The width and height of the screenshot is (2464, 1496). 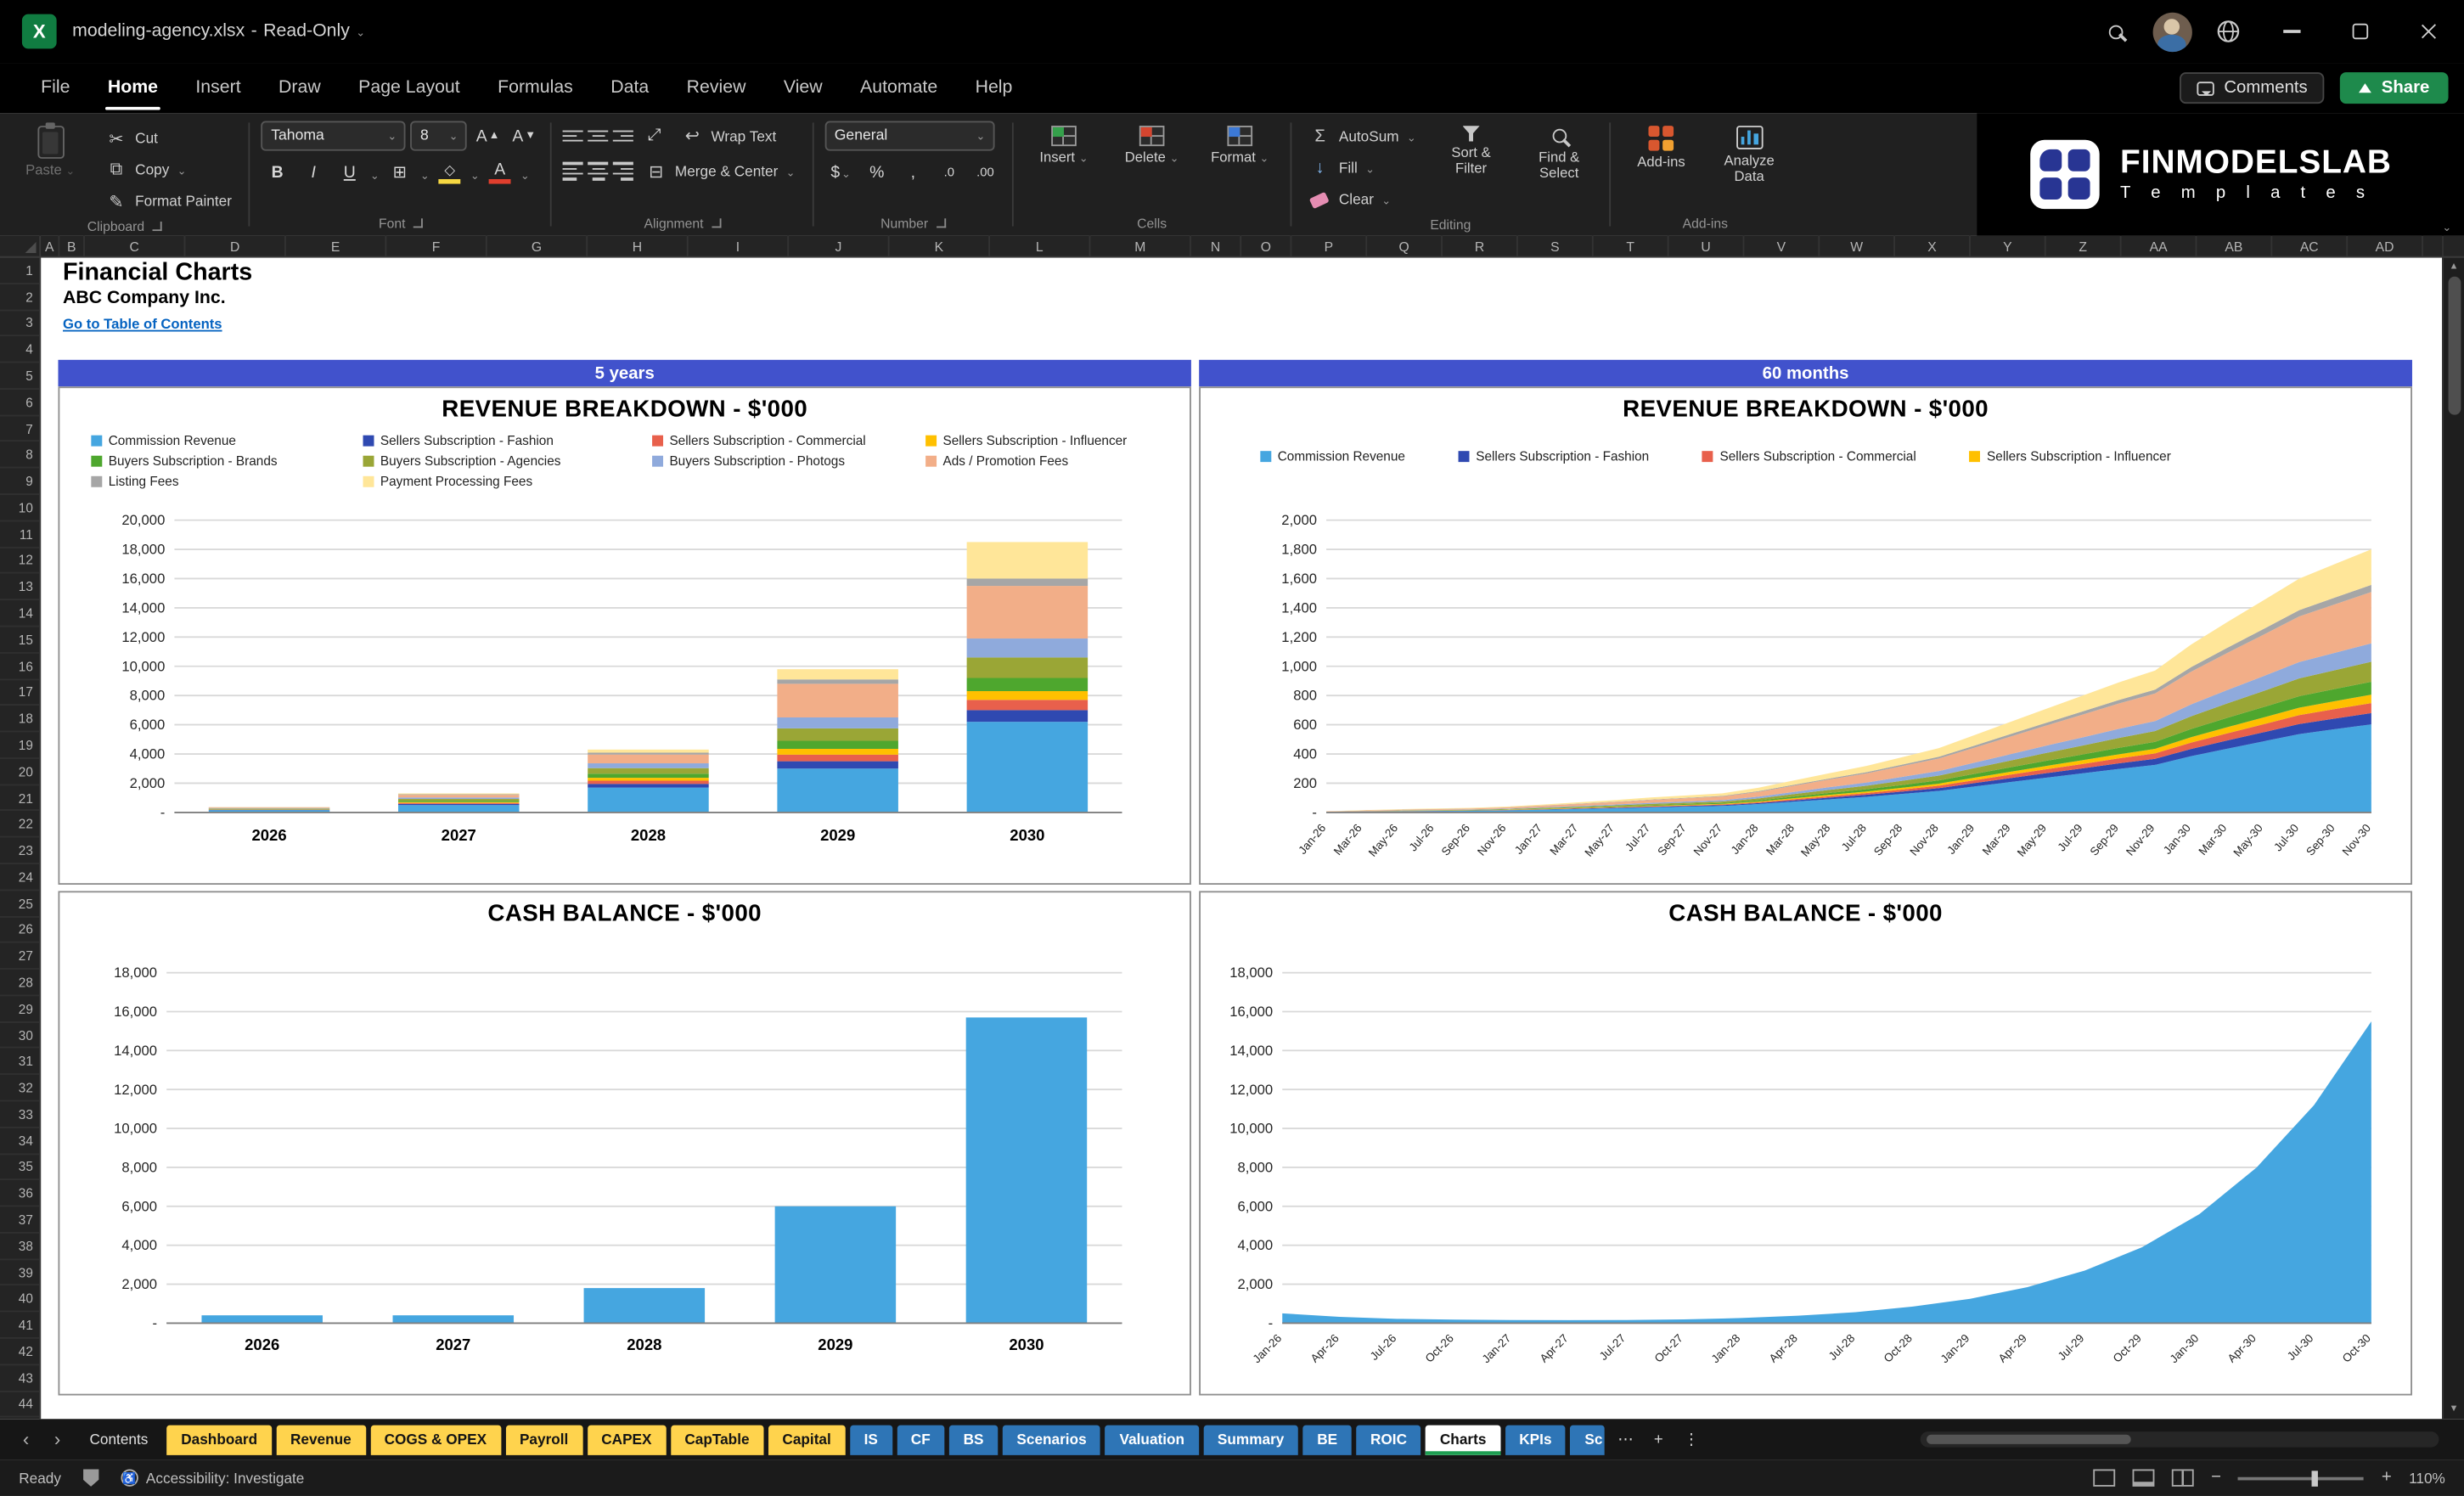 I want to click on autosum-button: AutoSum, so click(x=1362, y=136).